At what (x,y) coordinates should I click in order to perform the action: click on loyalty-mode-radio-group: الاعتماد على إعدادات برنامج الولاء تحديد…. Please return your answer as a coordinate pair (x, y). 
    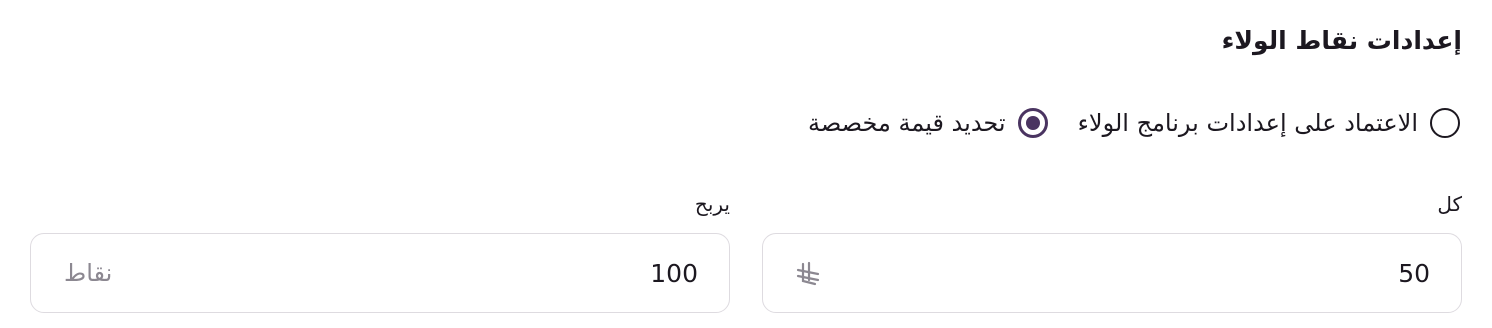
    Looking at the image, I should click on (1134, 123).